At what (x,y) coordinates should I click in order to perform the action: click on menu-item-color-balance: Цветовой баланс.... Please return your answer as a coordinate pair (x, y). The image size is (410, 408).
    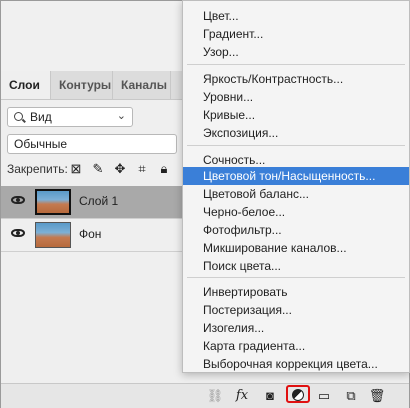
    Looking at the image, I should click on (296, 194).